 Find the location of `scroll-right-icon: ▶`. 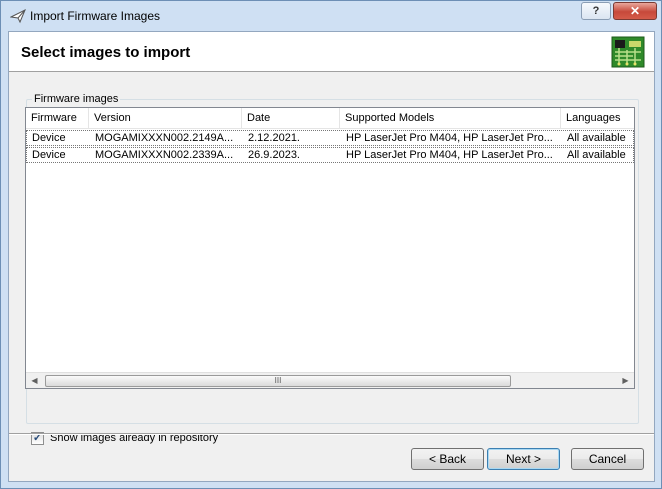

scroll-right-icon: ▶ is located at coordinates (625, 381).